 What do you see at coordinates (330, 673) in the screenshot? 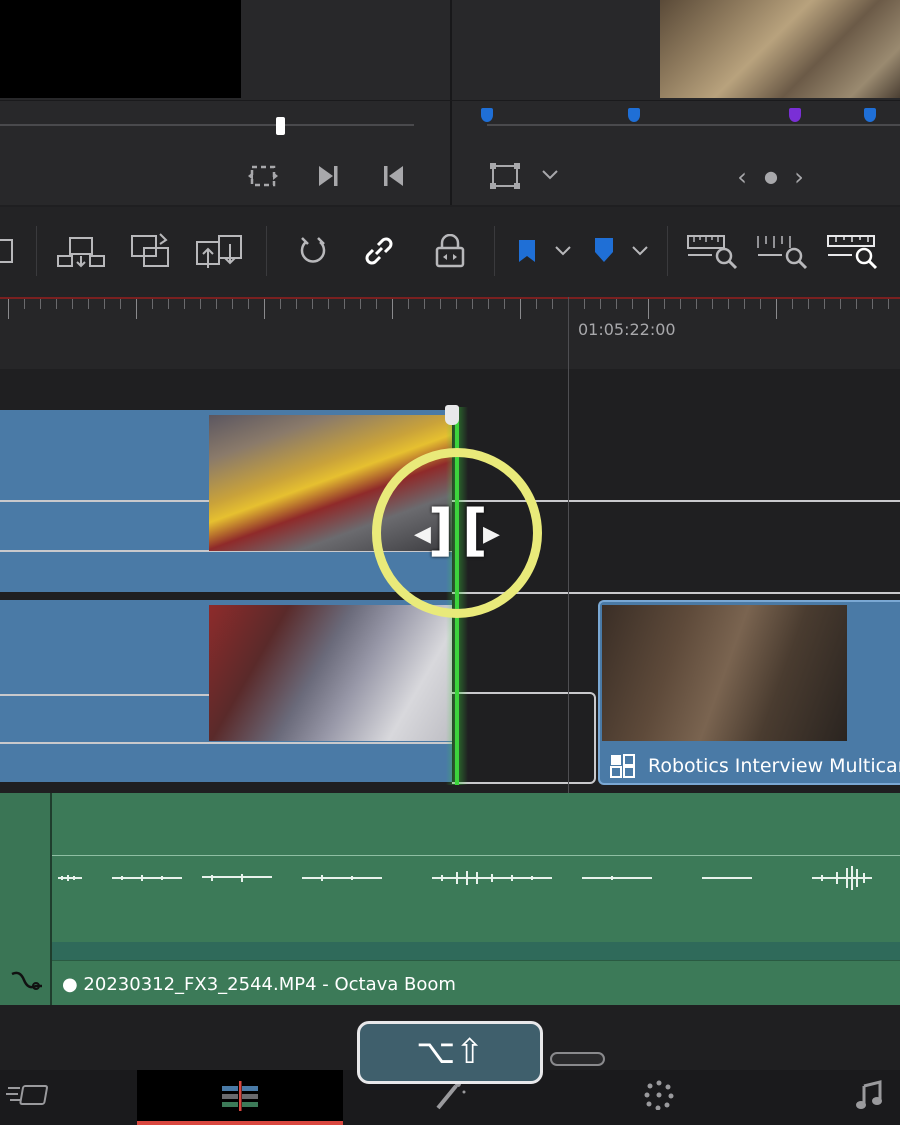
I see `clip-thumbnail-interview` at bounding box center [330, 673].